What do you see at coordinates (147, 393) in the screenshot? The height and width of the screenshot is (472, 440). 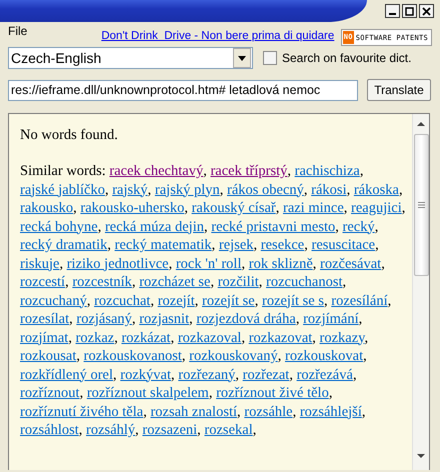 I see `word-link: rozříznout skalpelem` at bounding box center [147, 393].